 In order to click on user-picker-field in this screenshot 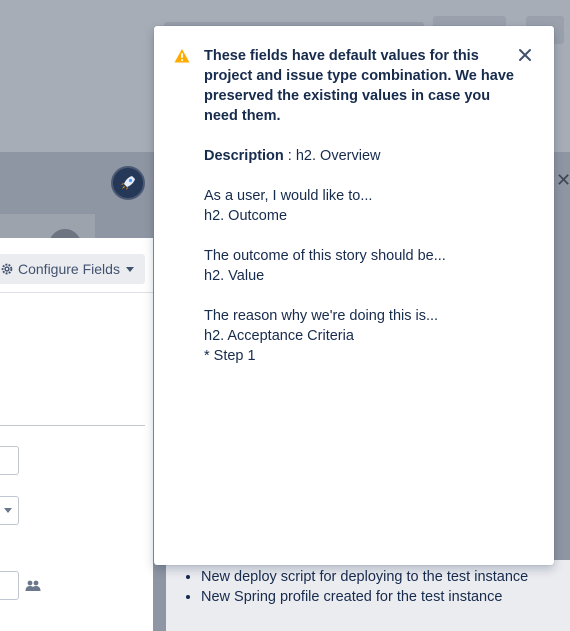, I will do `click(9, 585)`.